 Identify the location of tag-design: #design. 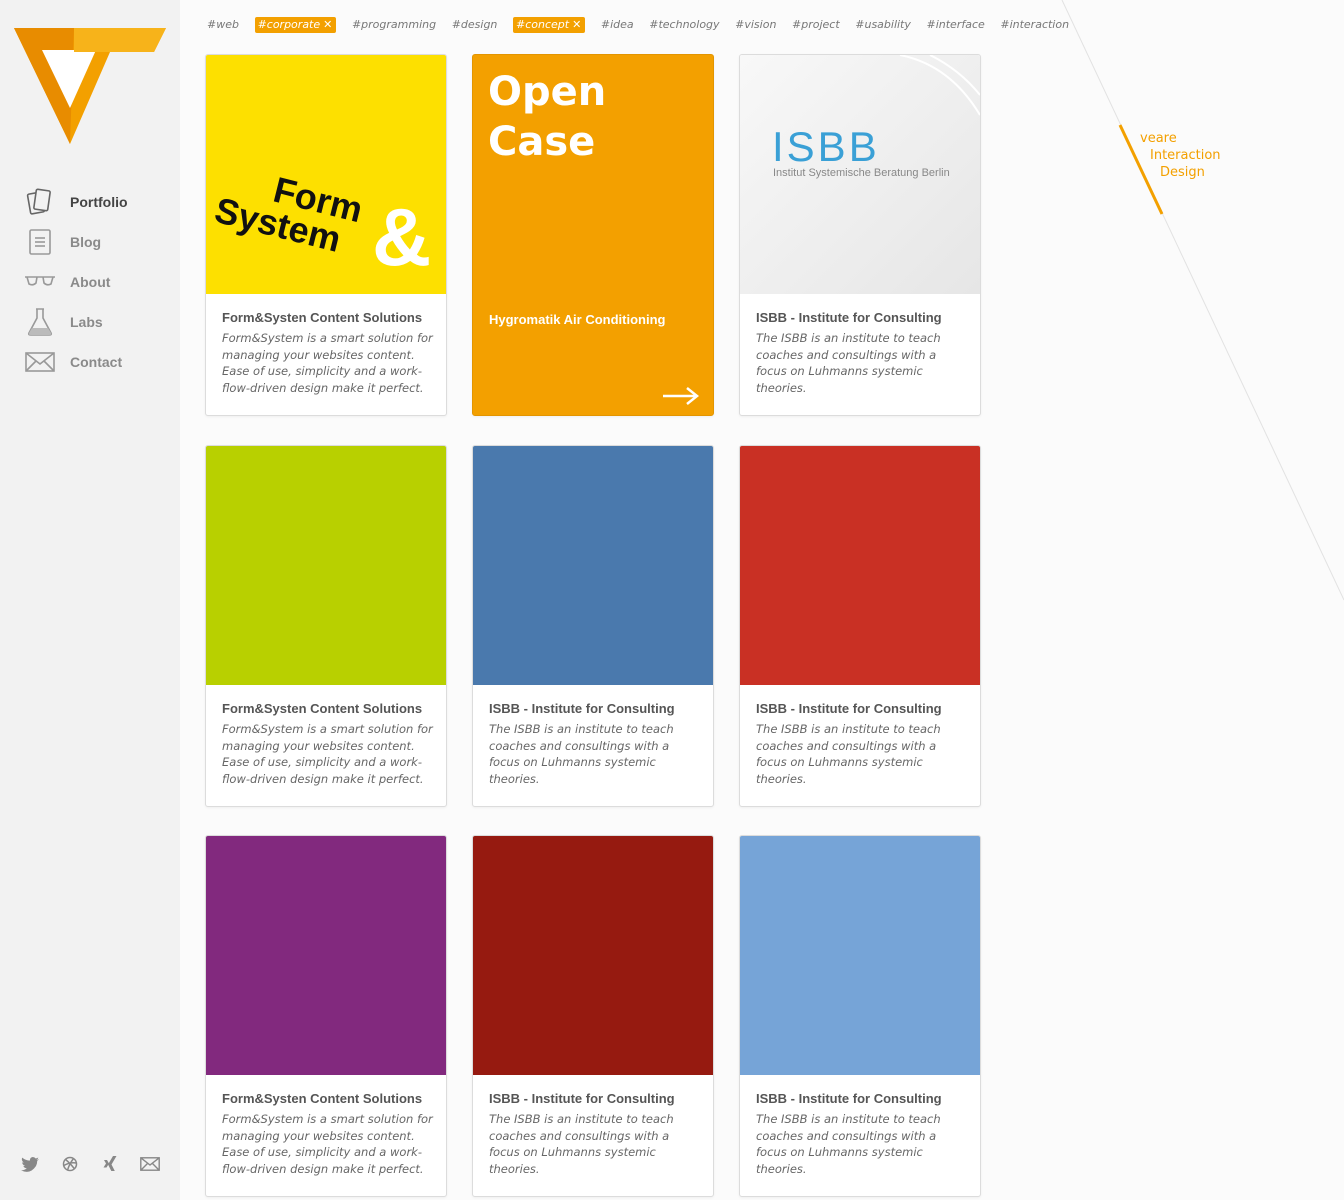
(475, 25).